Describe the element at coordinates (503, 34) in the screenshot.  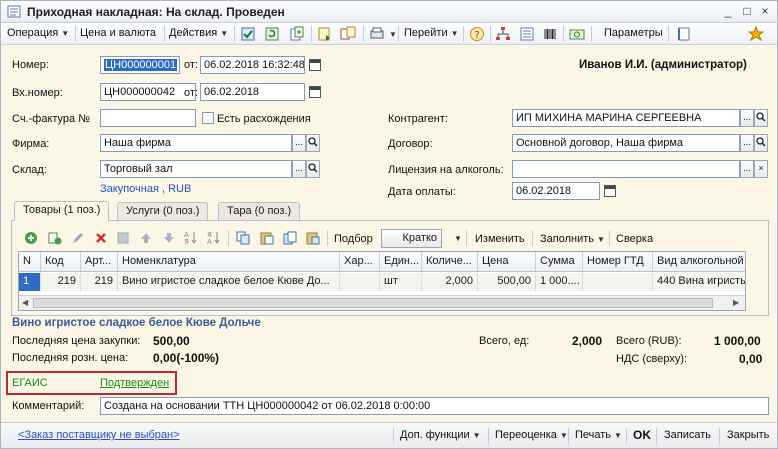
I see `structure-icon` at that location.